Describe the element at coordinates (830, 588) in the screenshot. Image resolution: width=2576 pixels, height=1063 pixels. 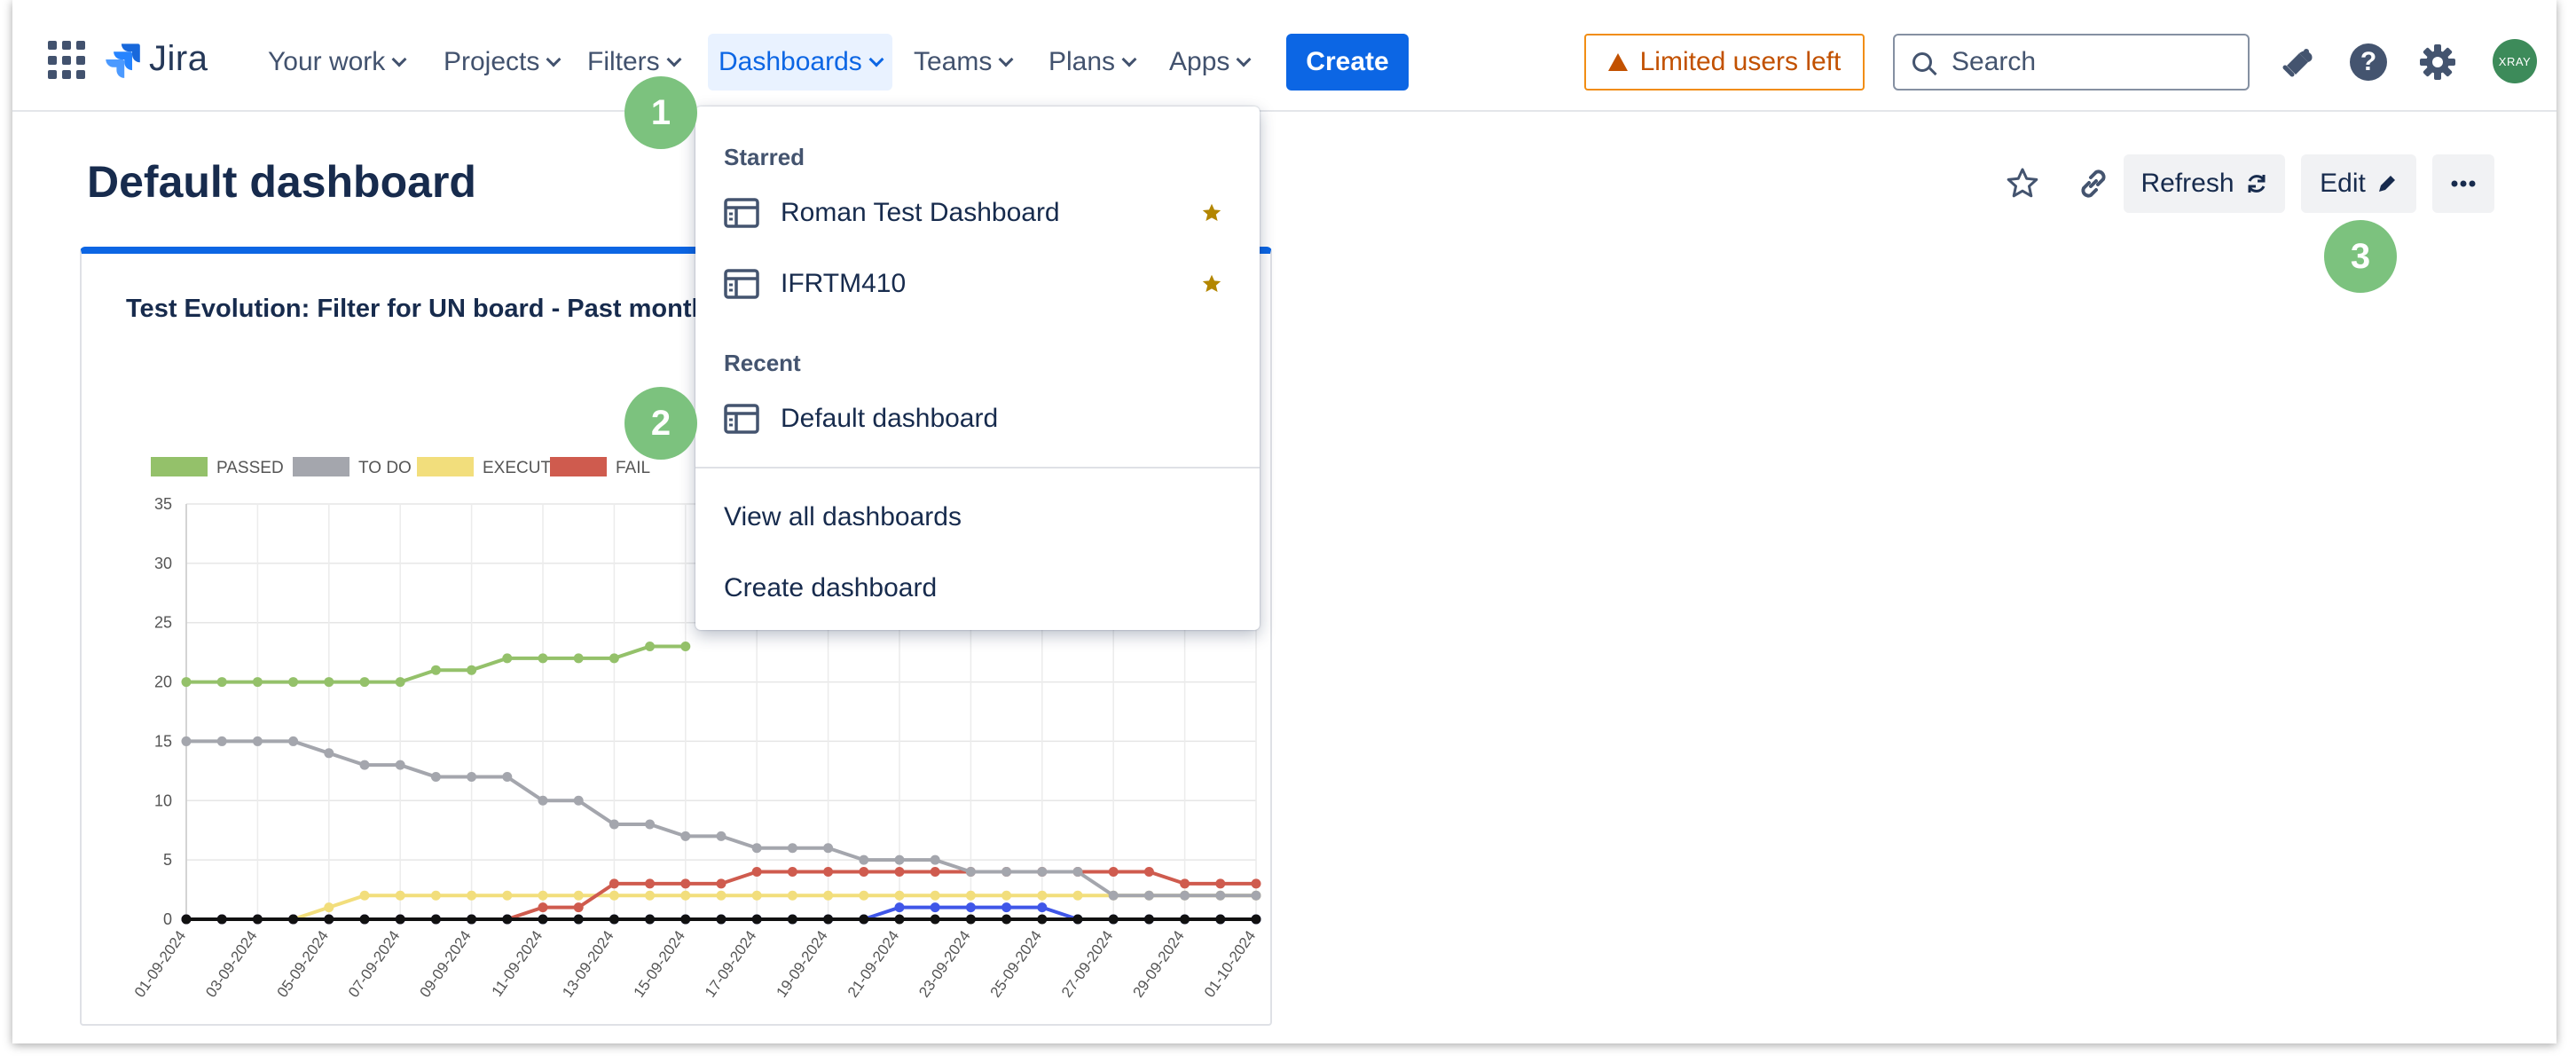
I see `create-dashboard-link: Create dashboard` at that location.